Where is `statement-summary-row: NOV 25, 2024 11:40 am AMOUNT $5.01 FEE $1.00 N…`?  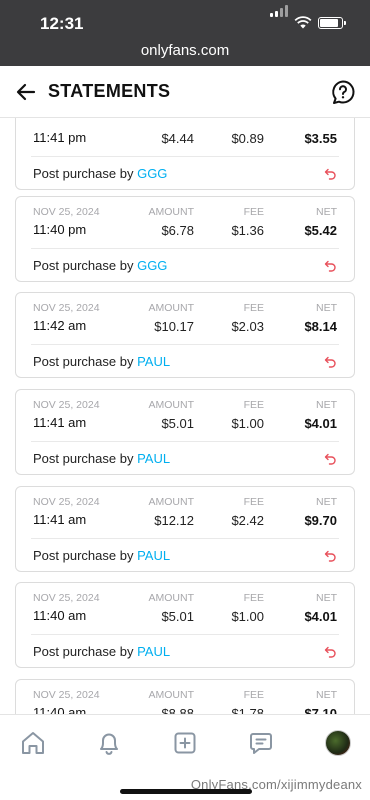 statement-summary-row: NOV 25, 2024 11:40 am AMOUNT $5.01 FEE $1.00 N… is located at coordinates (185, 609).